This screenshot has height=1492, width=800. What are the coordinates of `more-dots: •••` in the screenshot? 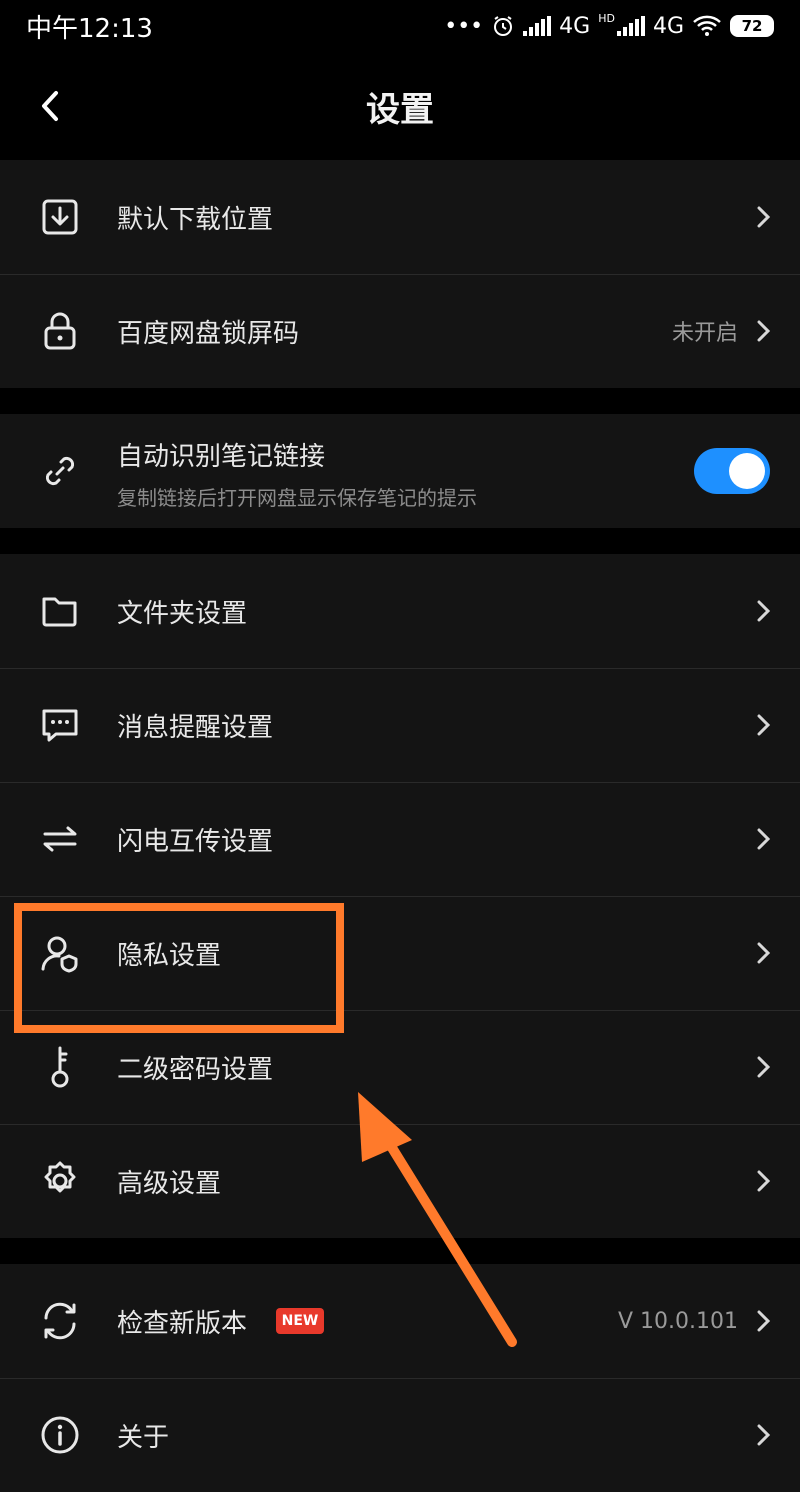 It's located at (464, 26).